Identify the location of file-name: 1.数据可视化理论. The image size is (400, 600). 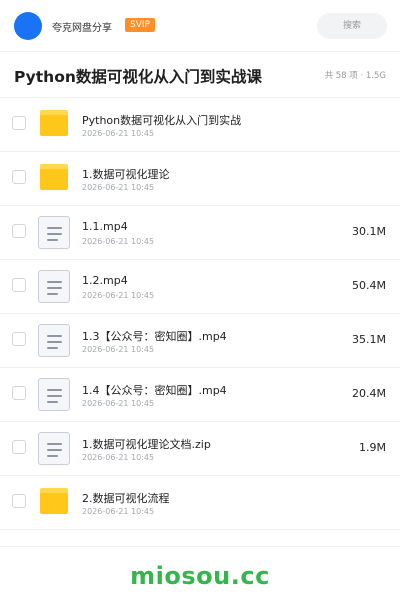
(126, 174).